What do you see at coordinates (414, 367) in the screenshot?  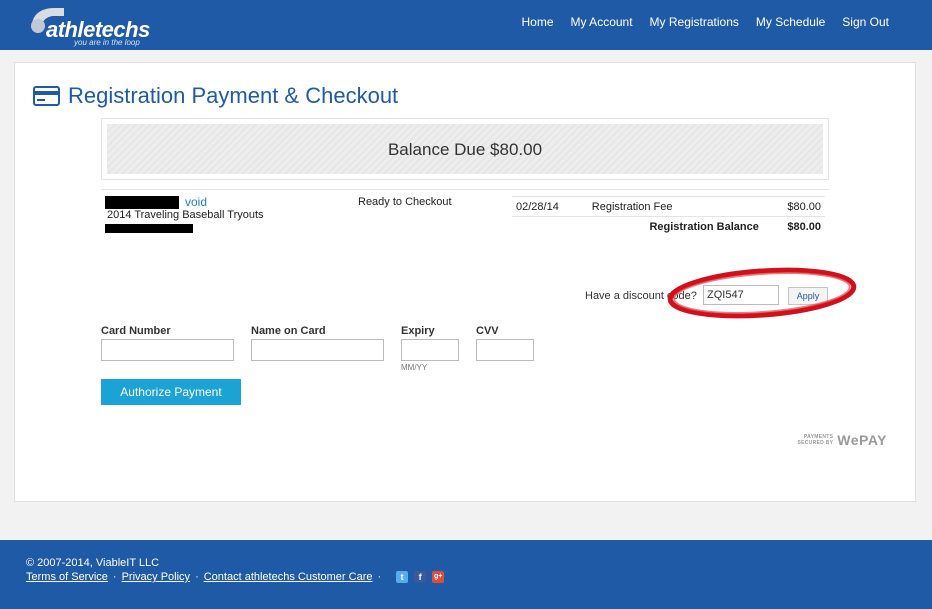 I see `expiry-hint: MM/YY` at bounding box center [414, 367].